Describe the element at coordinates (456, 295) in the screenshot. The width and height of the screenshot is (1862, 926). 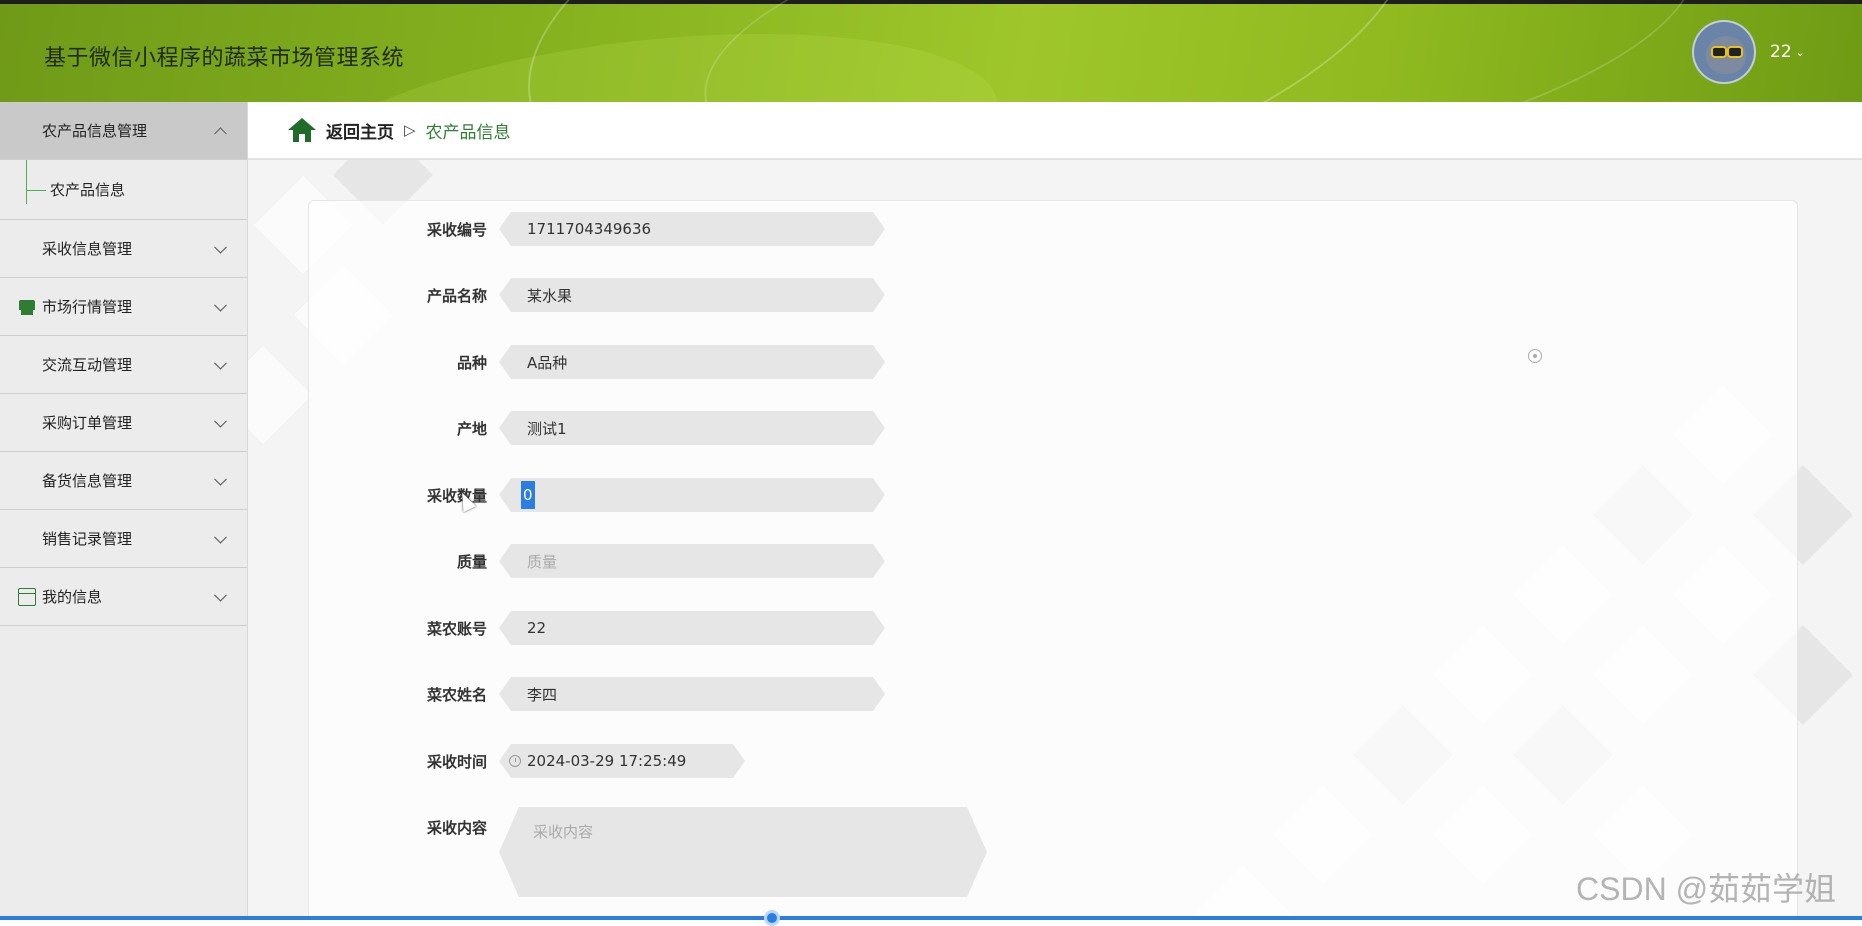
I see `field-label: 产品名称` at that location.